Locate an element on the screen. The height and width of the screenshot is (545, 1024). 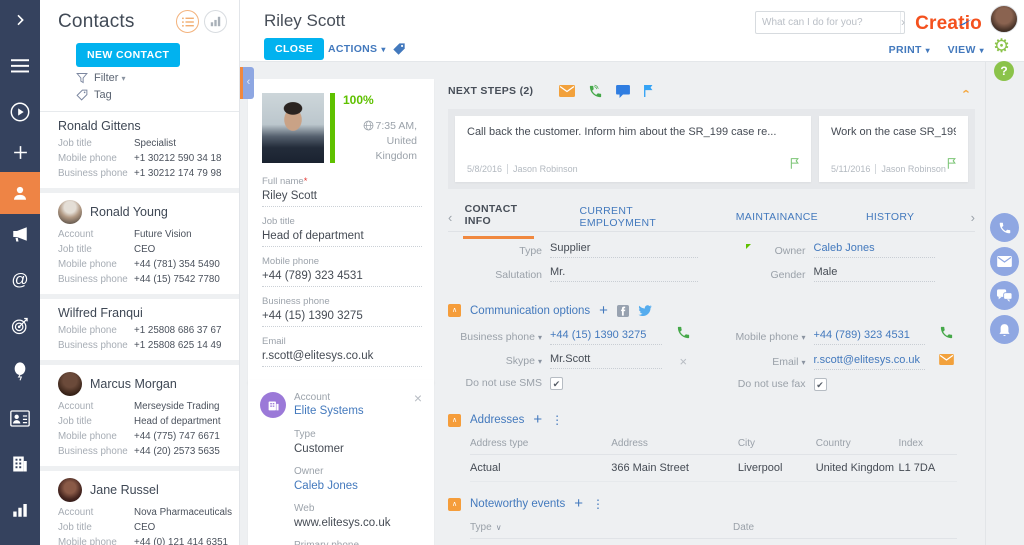
column-header: Country is located at coordinates (857, 445).